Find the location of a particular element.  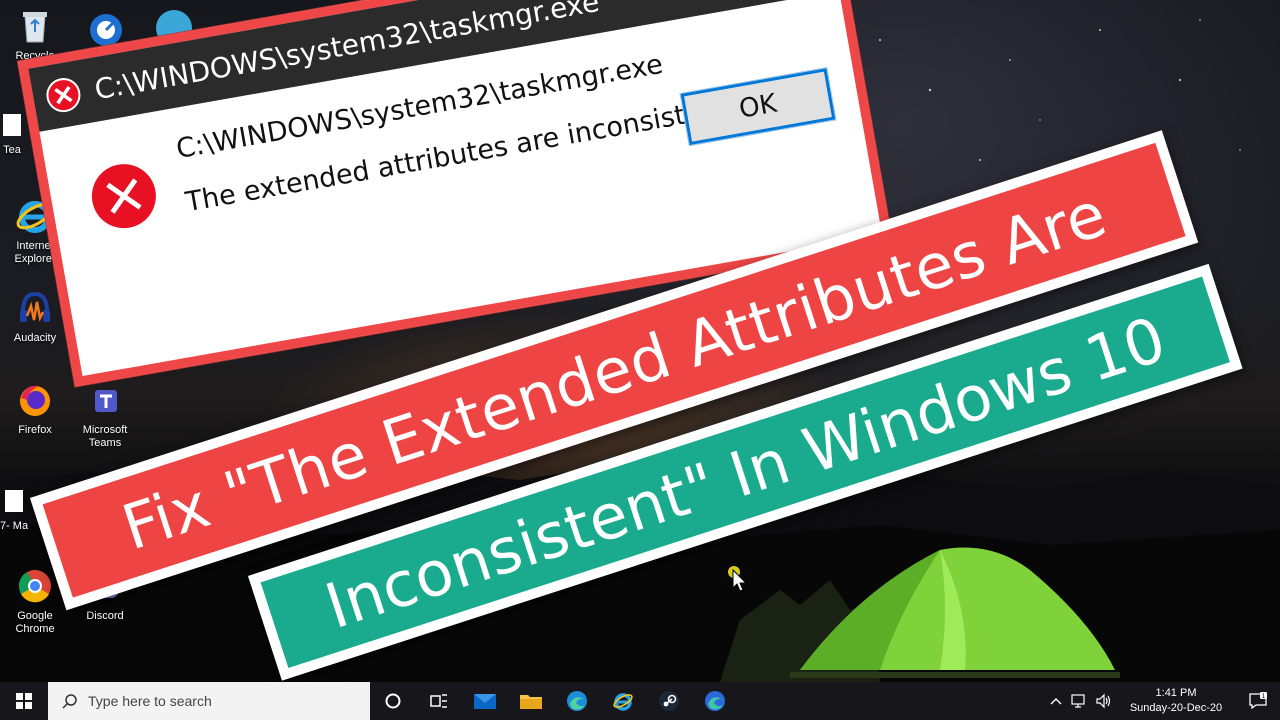

edge-dev-icon is located at coordinates (715, 701).